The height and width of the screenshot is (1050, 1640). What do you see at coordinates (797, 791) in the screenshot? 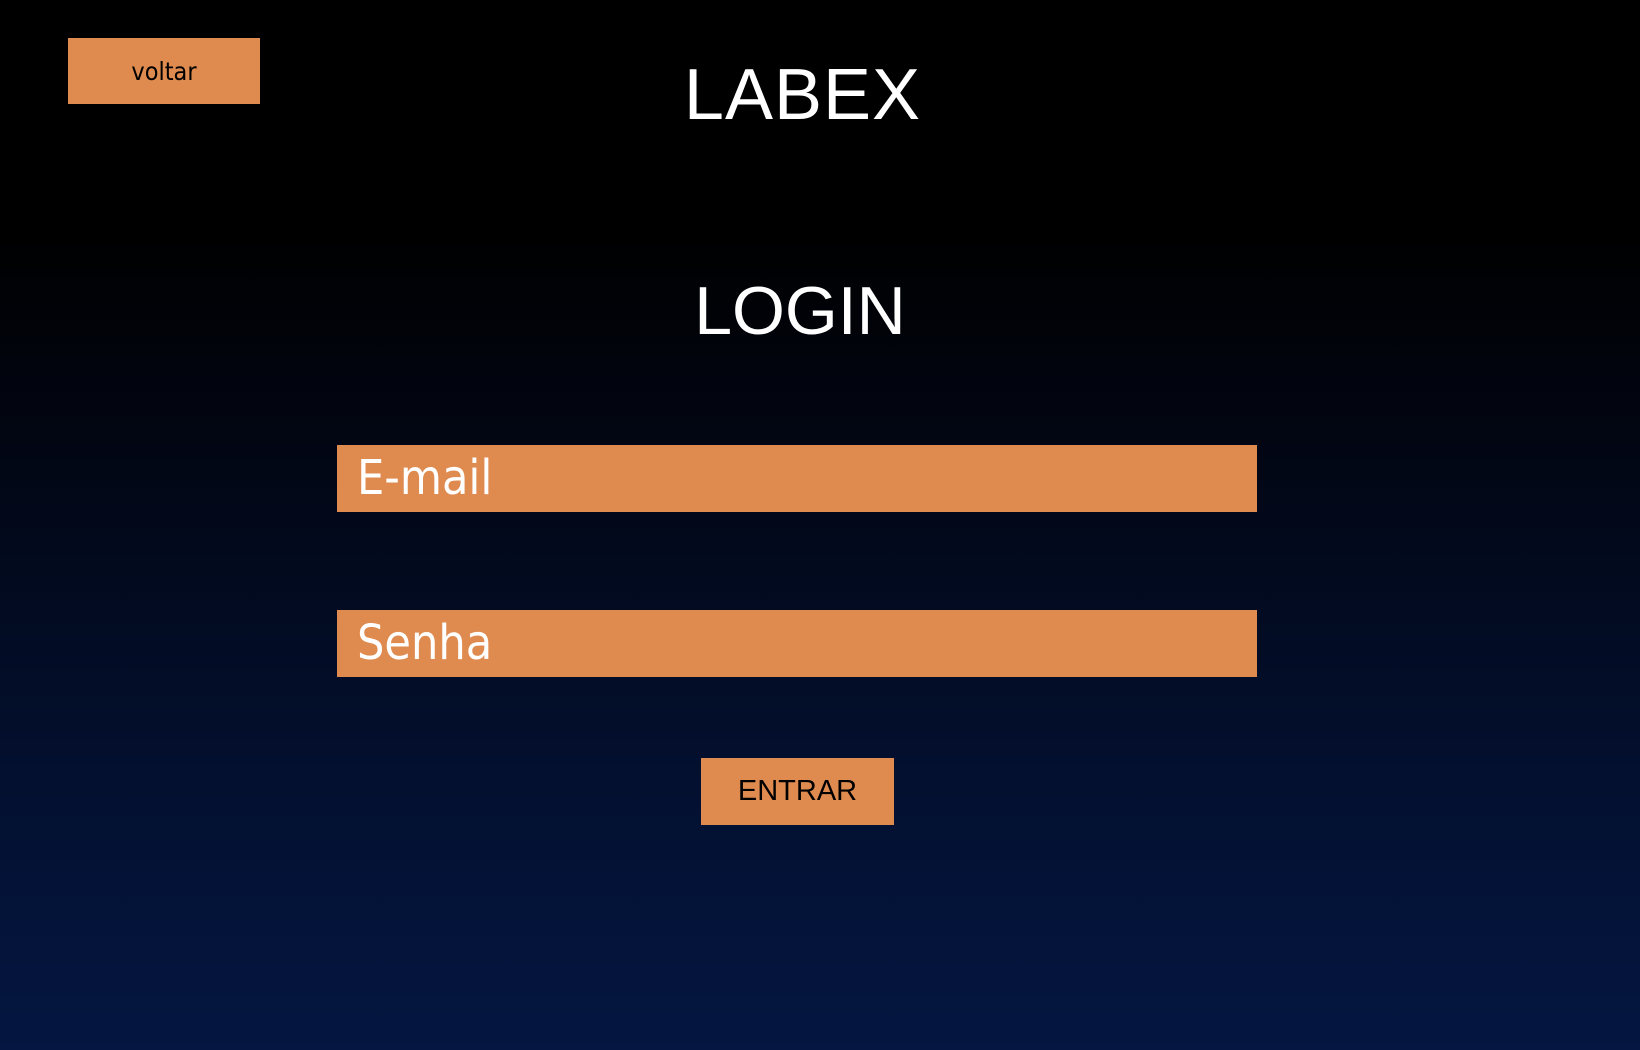
I see `login-button: ENTRAR` at bounding box center [797, 791].